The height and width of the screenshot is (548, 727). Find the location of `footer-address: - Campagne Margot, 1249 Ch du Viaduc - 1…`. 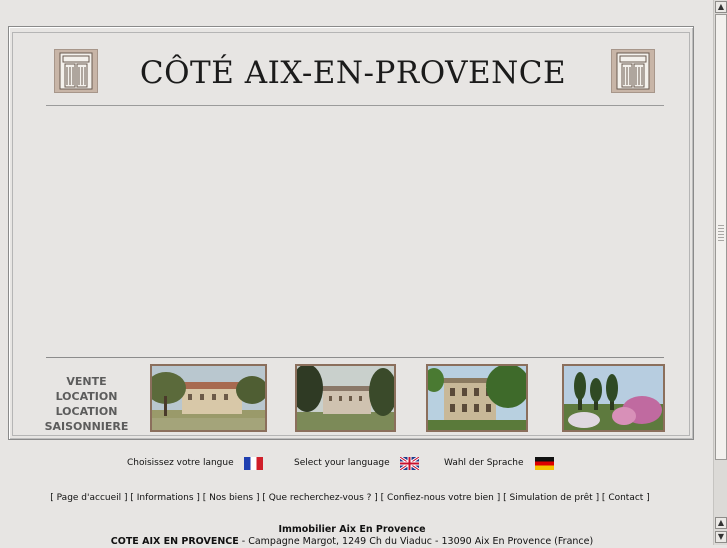

footer-address: - Campagne Margot, 1249 Ch du Viaduc - 1… is located at coordinates (416, 541).